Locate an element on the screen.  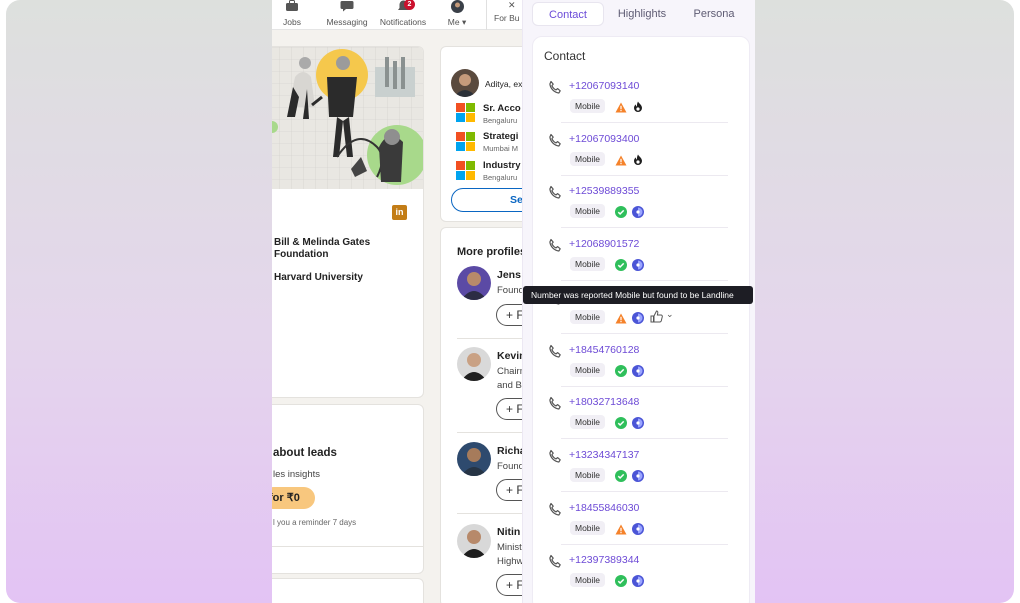
company-location: Bengaluru is located at coordinates (500, 177).